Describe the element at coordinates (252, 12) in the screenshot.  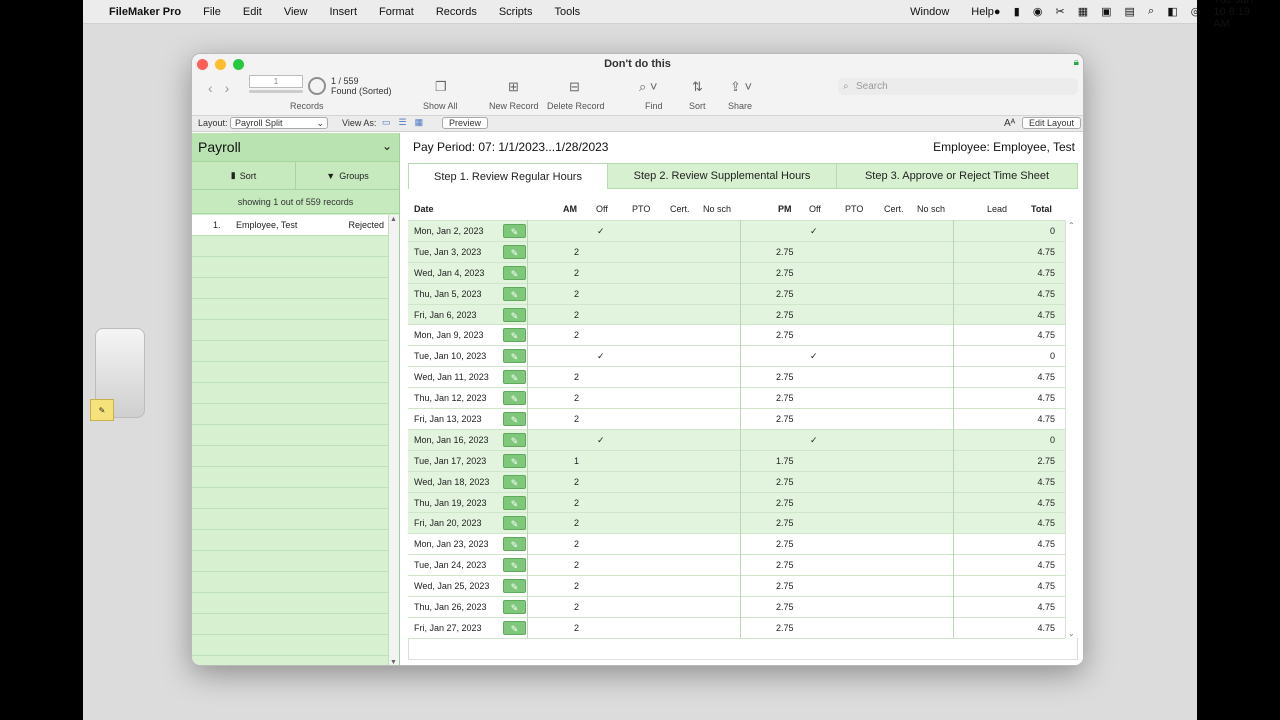
I see `menu-edit: Edit` at that location.